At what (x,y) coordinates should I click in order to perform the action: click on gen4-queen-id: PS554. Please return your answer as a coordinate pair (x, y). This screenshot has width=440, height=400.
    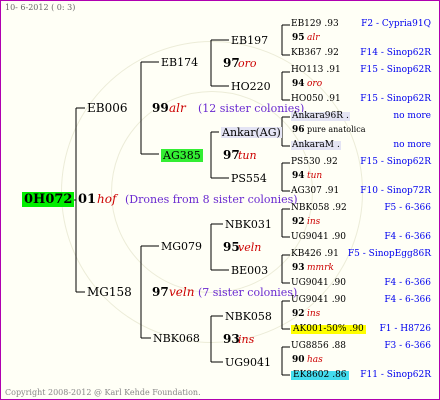
    Looking at the image, I should click on (249, 178).